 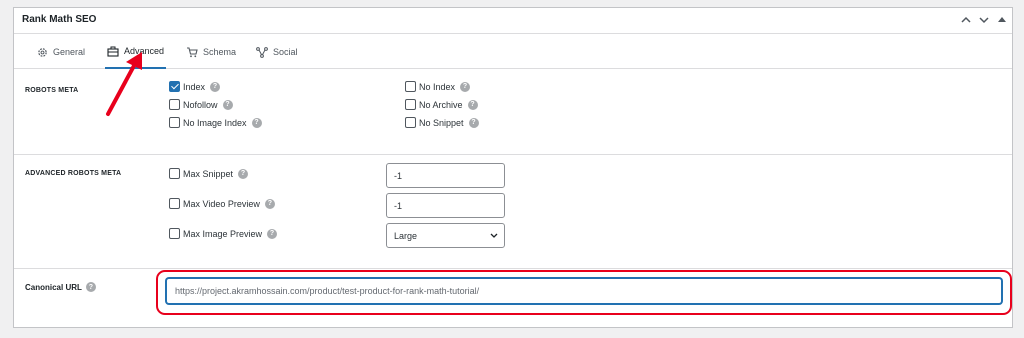 I want to click on checkbox-label: Max Image Preview, so click(x=223, y=233).